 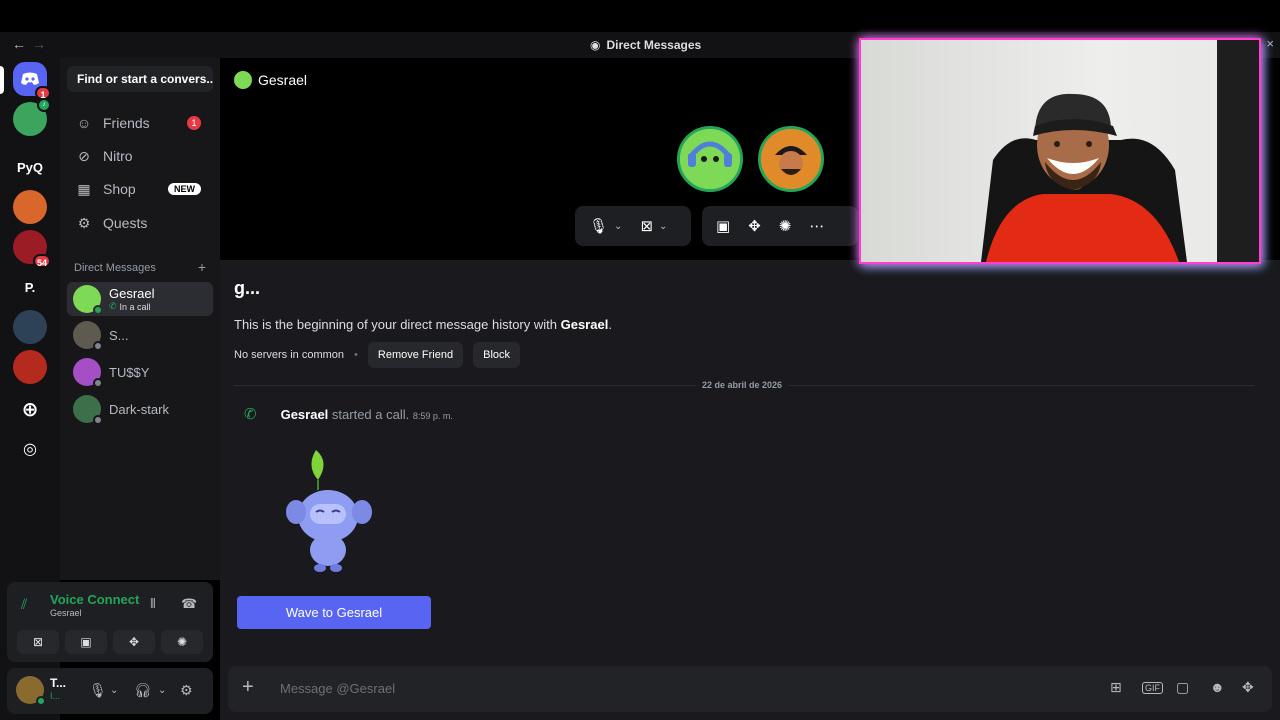 I want to click on call-message: ✆ Gesrael started a call. 8:59 p. m., so click(x=348, y=414).